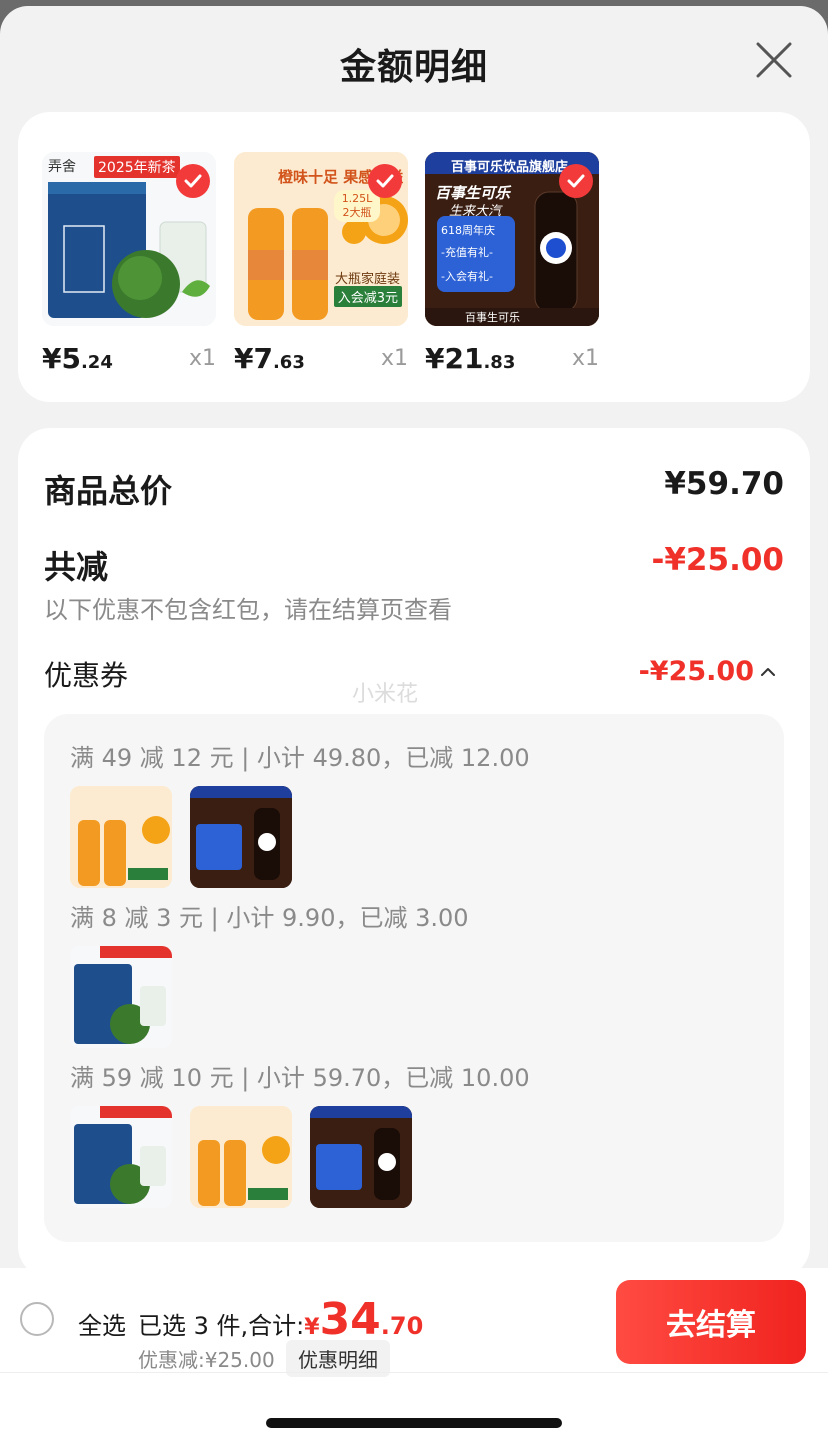 This screenshot has width=828, height=1441. What do you see at coordinates (62, 167) in the screenshot?
I see `tea-brand: 弄舍` at bounding box center [62, 167].